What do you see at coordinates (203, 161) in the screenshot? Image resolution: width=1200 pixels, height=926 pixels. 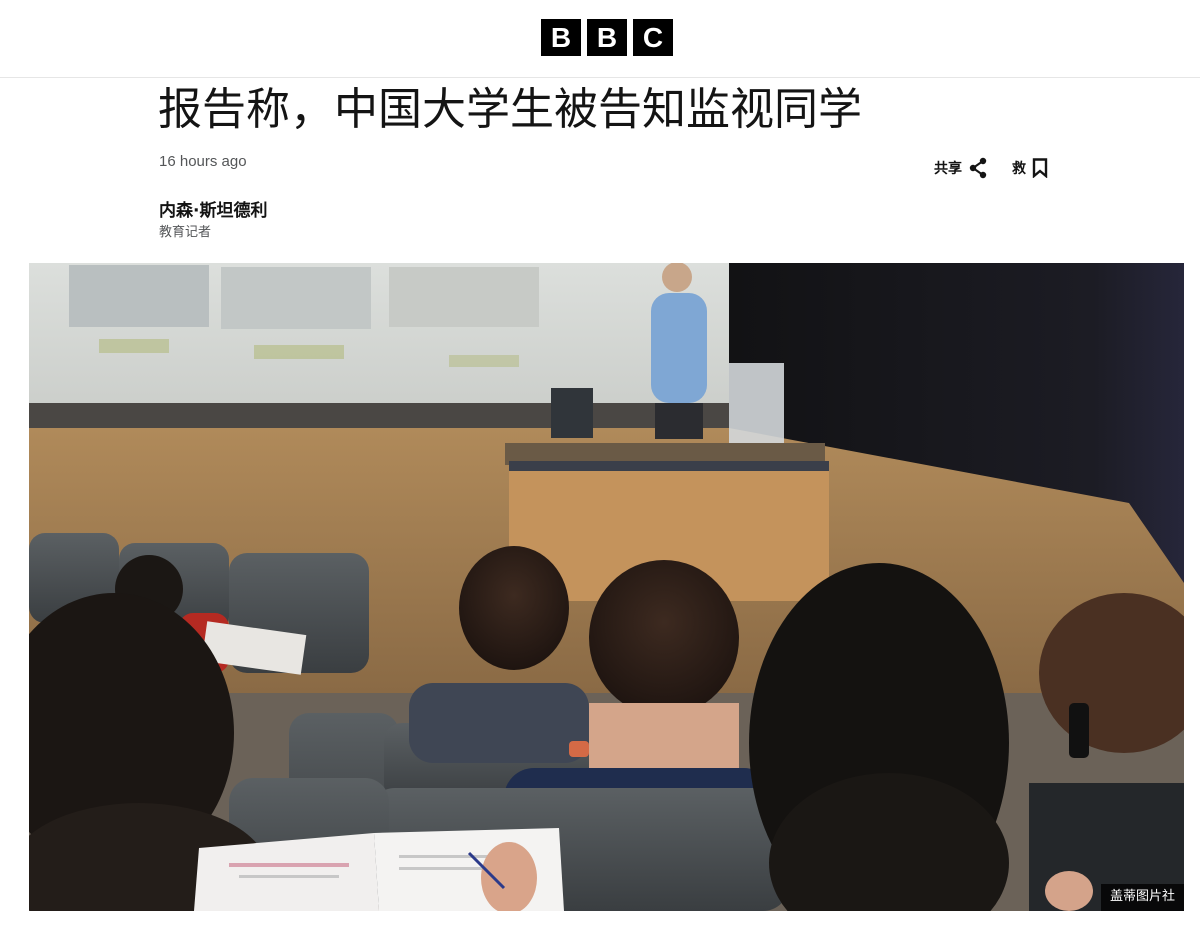 I see `article-timestamp: 16 hours ago` at bounding box center [203, 161].